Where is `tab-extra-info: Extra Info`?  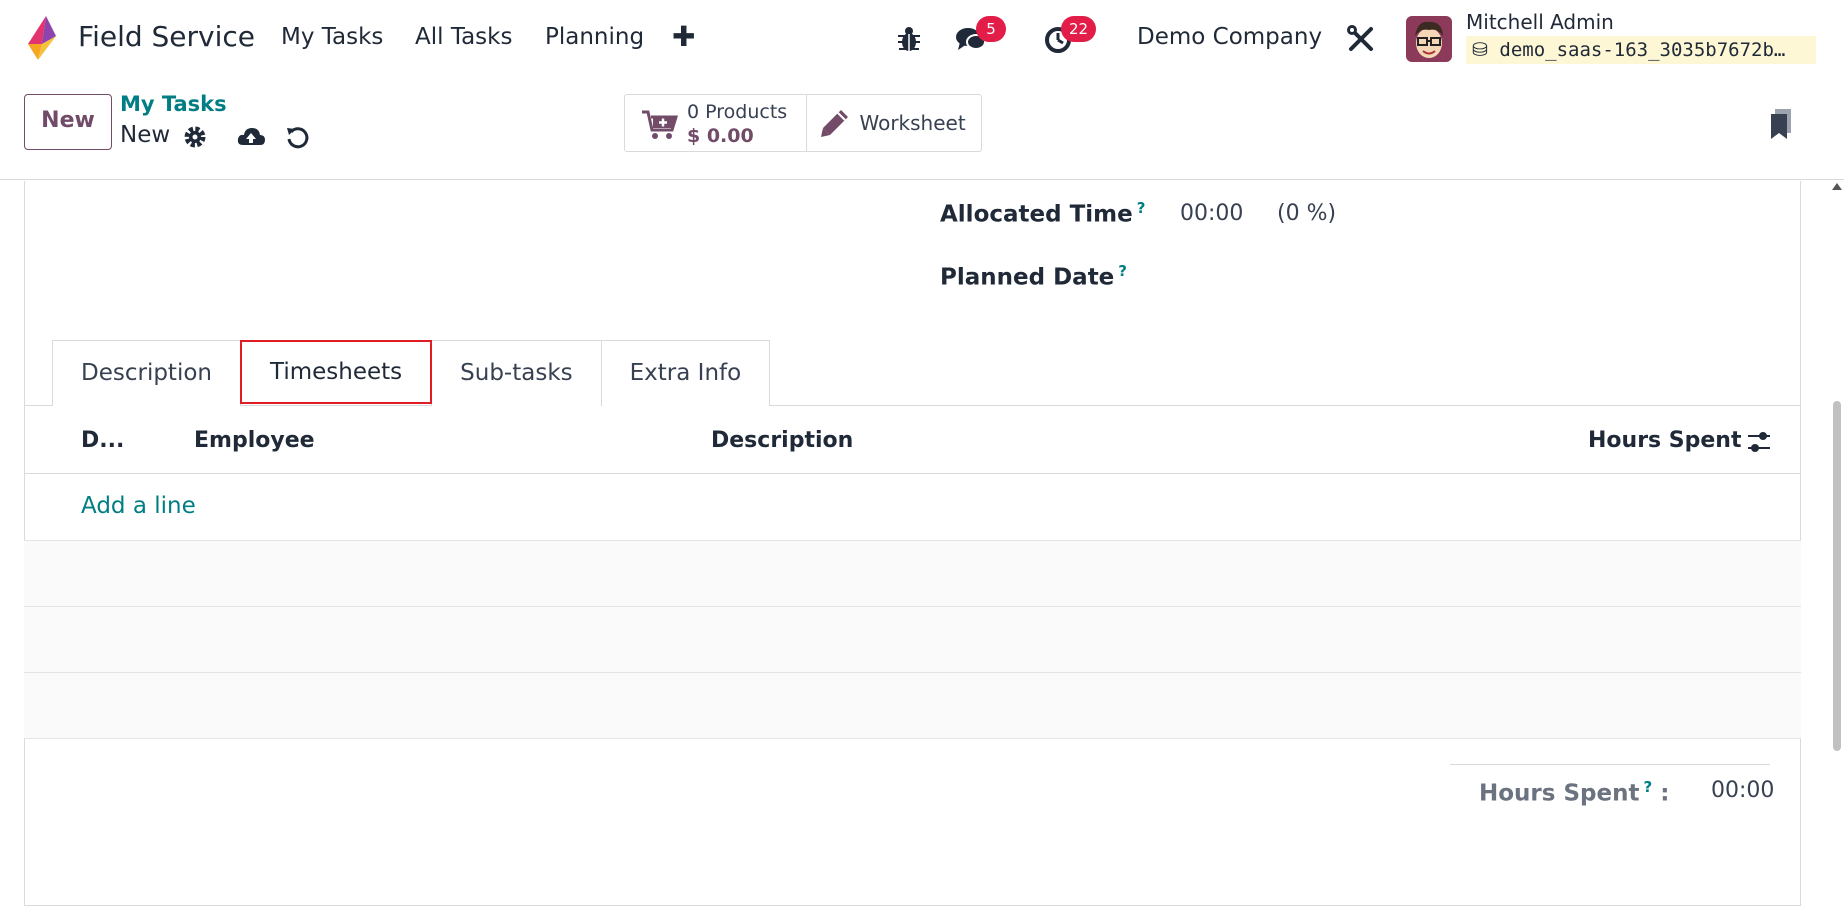
tab-extra-info: Extra Info is located at coordinates (685, 373).